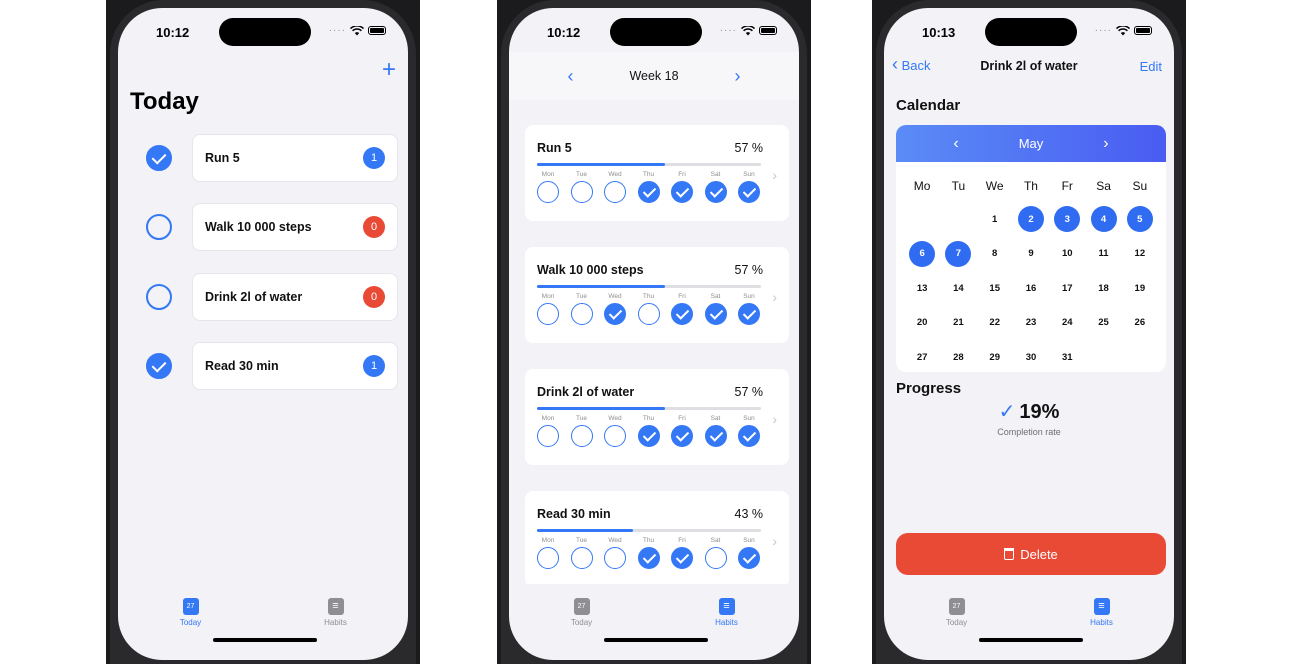  I want to click on calendar-day: 6, so click(922, 253).